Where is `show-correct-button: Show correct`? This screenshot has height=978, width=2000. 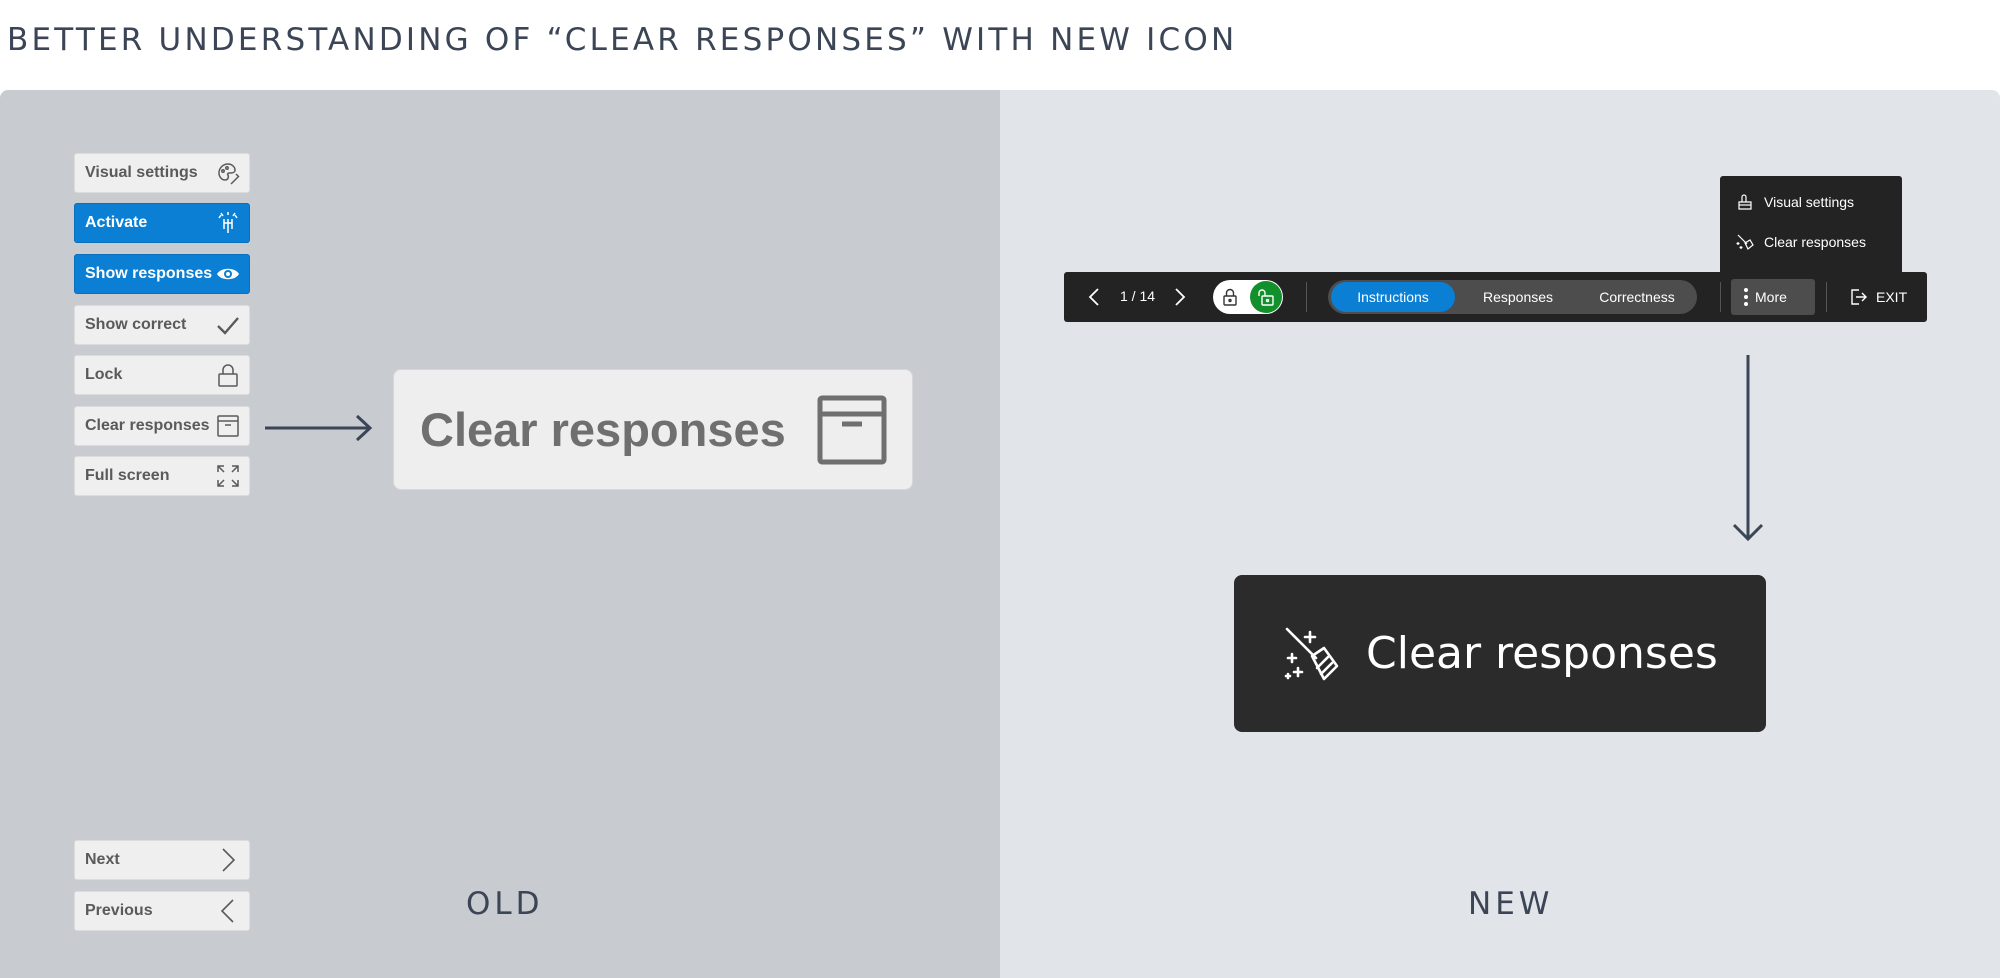
show-correct-button: Show correct is located at coordinates (162, 325).